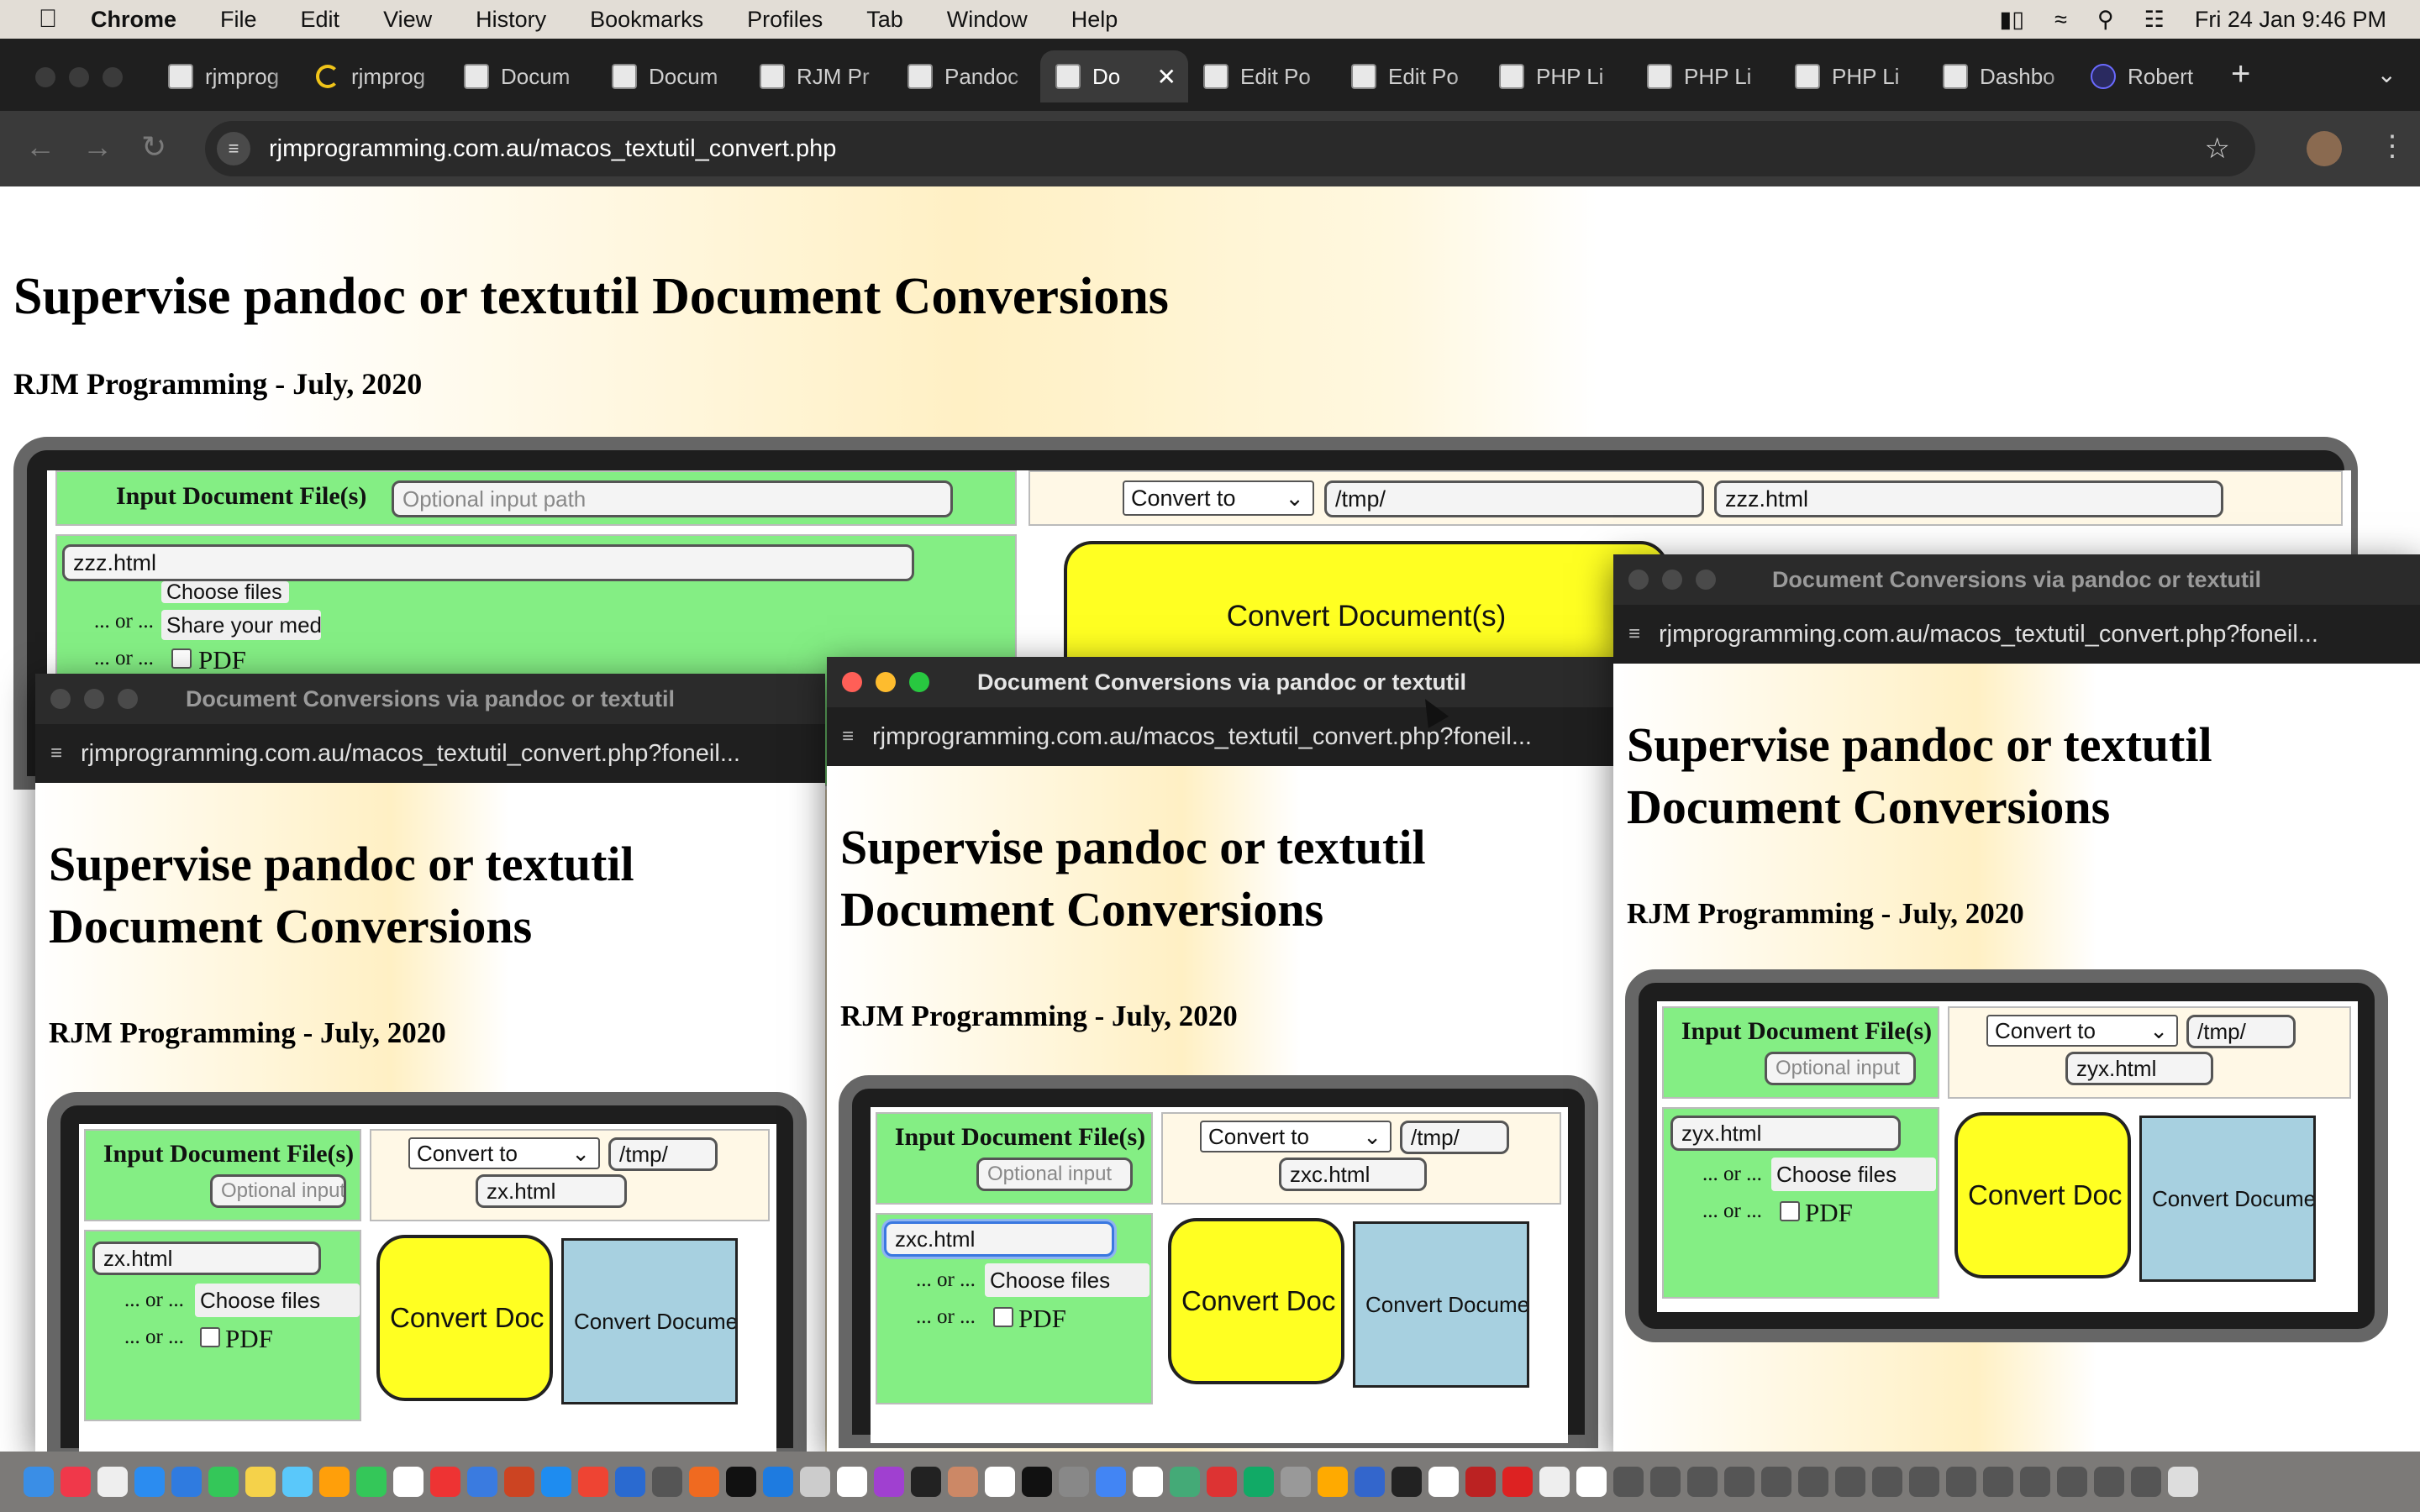  I want to click on tab-11: PHP Li, so click(1706, 76).